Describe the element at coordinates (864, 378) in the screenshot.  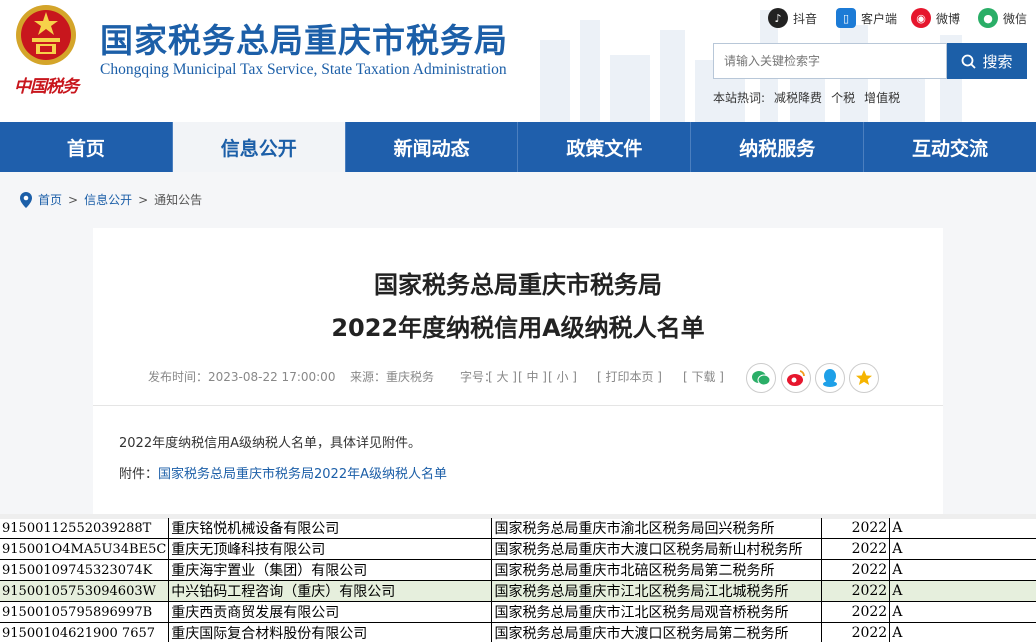
I see `favorite-icon` at that location.